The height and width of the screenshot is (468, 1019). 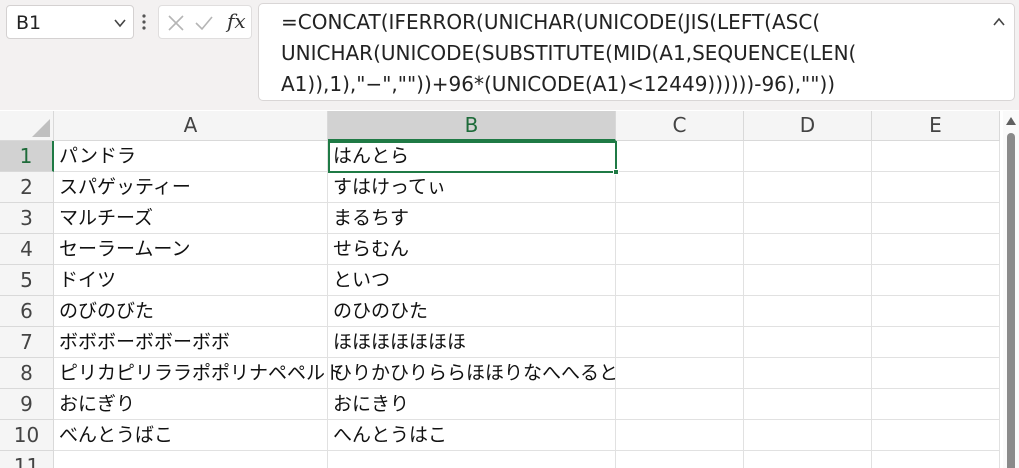 I want to click on cell-b11, so click(x=472, y=459).